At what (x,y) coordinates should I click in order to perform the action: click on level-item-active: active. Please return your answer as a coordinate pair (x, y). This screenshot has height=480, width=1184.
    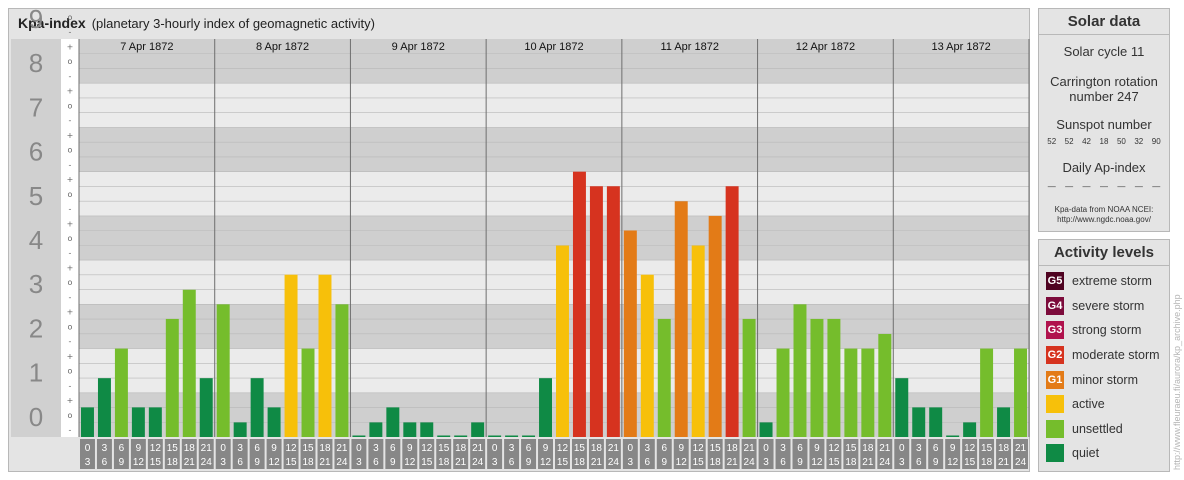
    Looking at the image, I should click on (1104, 404).